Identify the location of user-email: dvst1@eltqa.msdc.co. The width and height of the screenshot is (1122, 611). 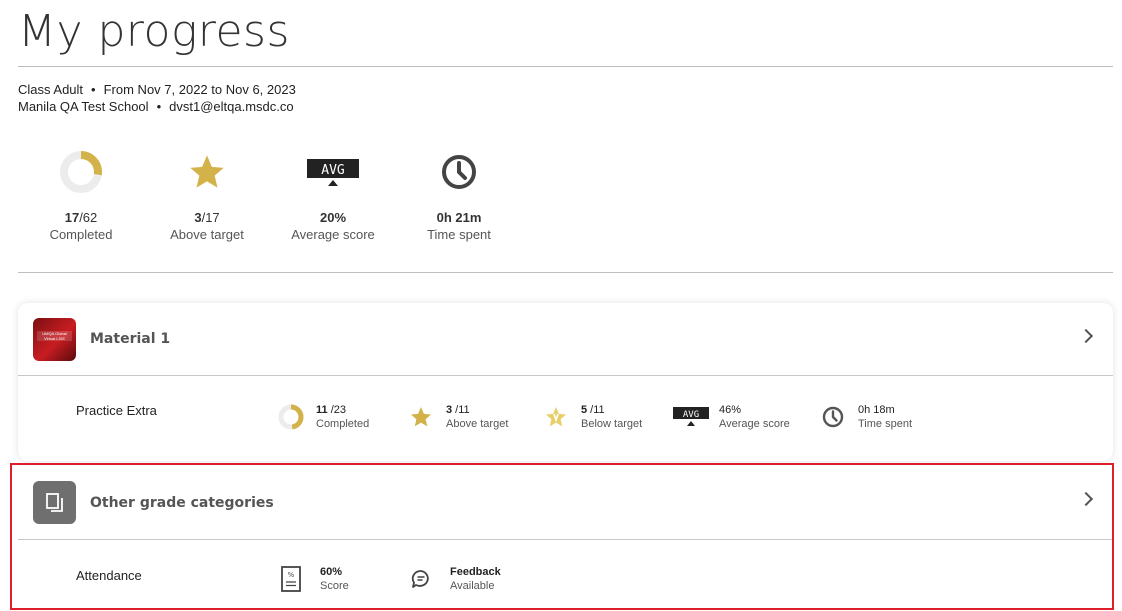
(231, 106).